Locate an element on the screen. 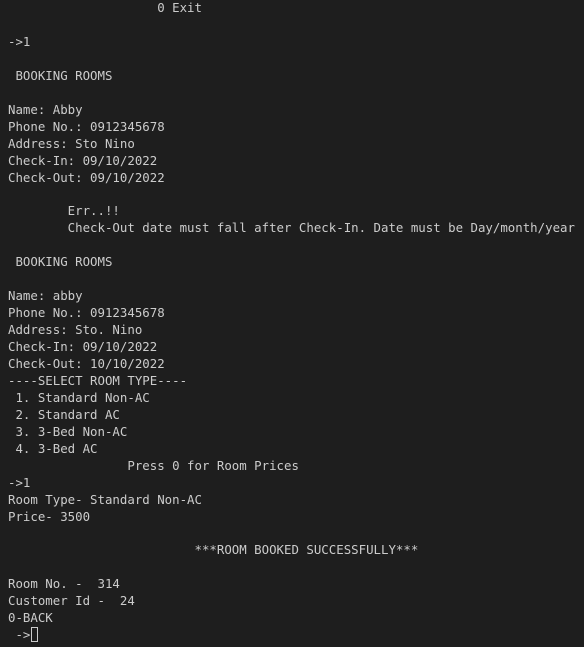 This screenshot has height=647, width=584. terminal-line: Name: abby is located at coordinates (45, 296).